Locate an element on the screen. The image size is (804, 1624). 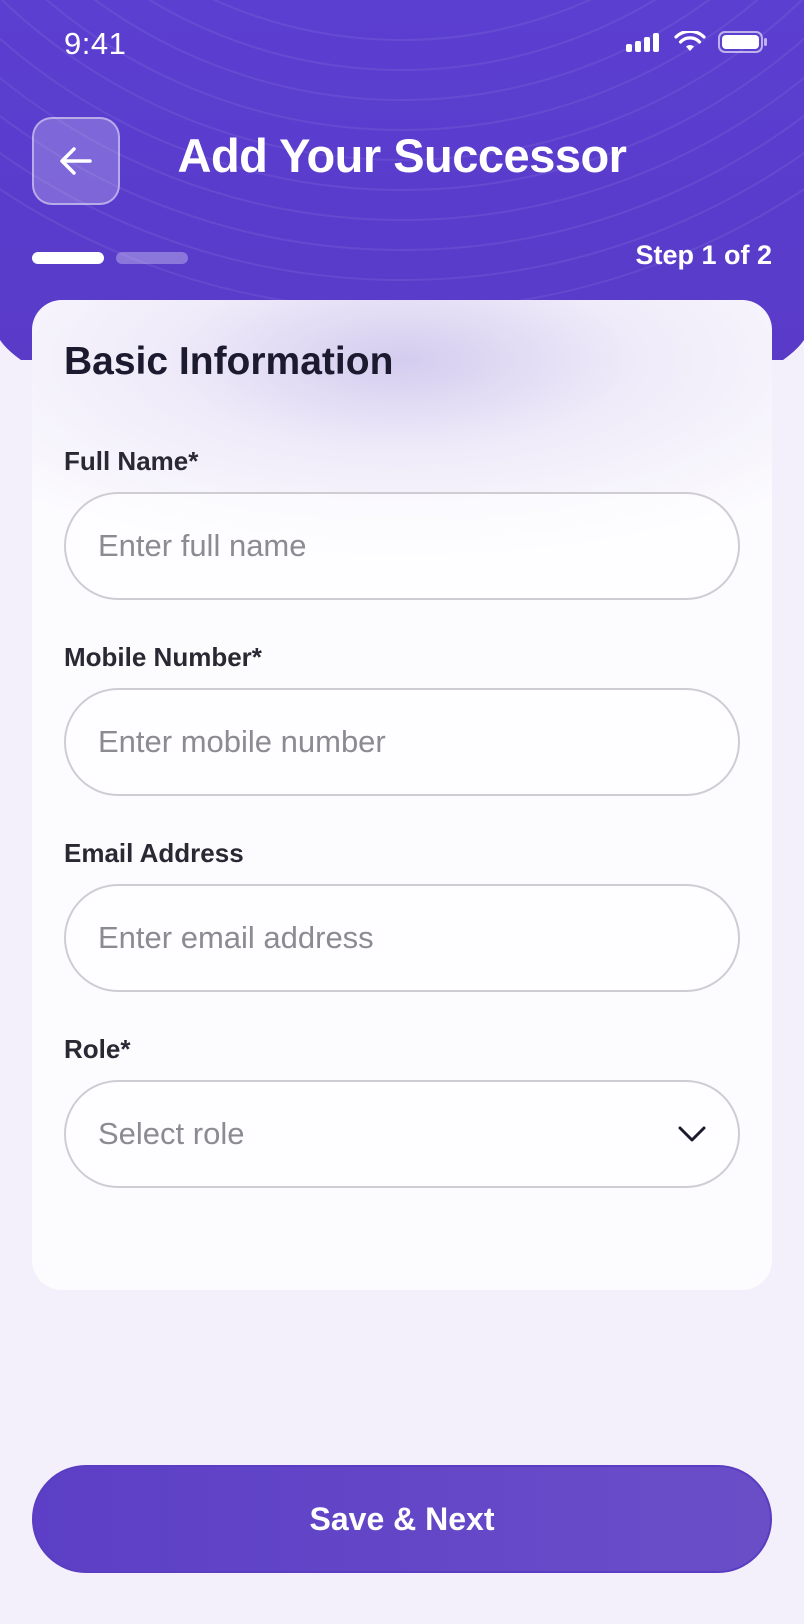
mobile-number-label: Mobile Number* is located at coordinates (163, 657).